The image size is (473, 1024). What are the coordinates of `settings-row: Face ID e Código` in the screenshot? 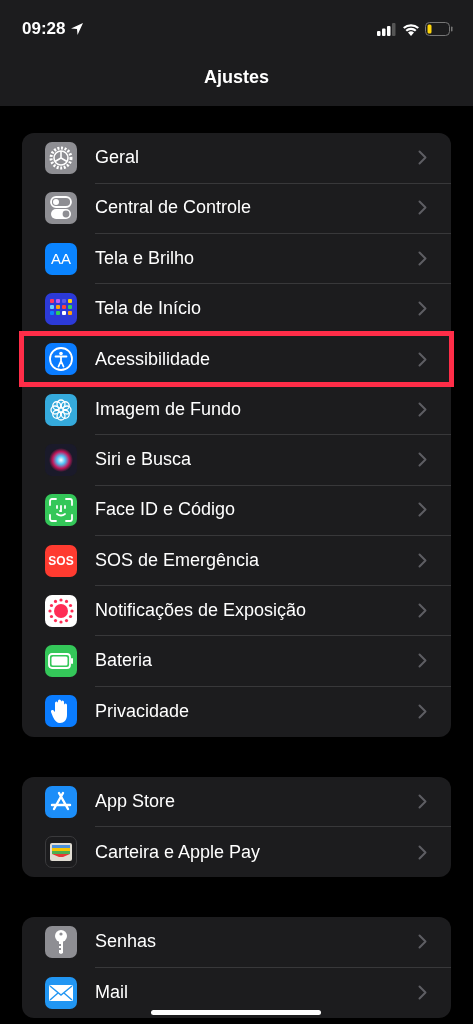 It's located at (236, 510).